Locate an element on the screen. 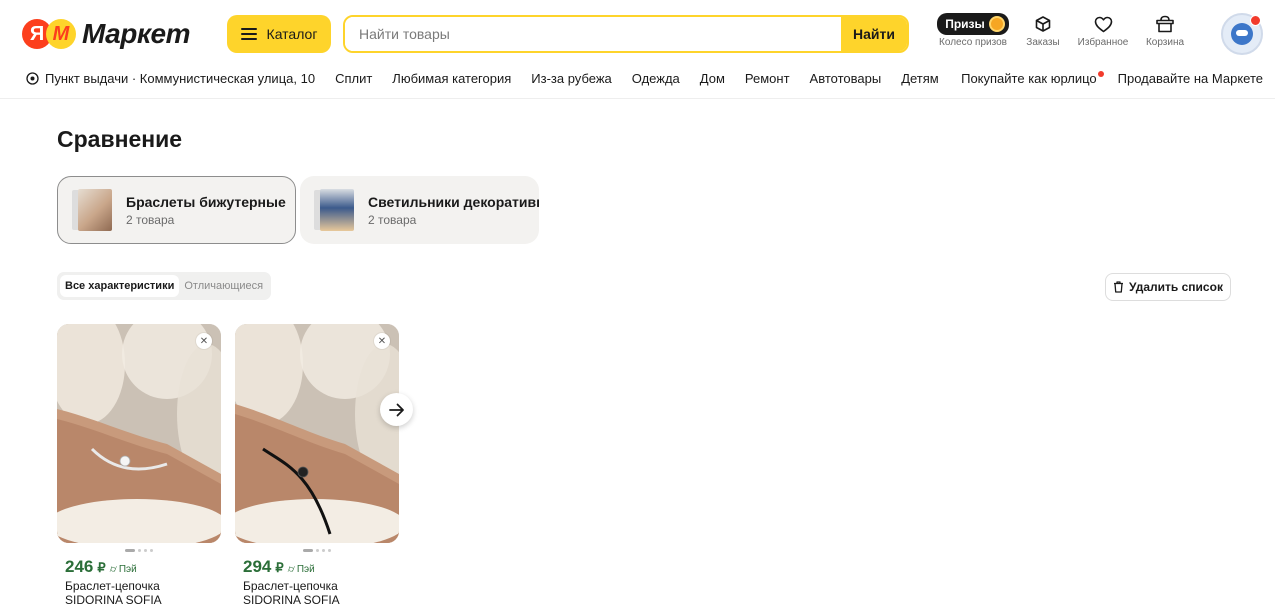 The height and width of the screenshot is (607, 1275). category-tab-bracelets: Браслеты бижутерные 2 товара is located at coordinates (176, 210).